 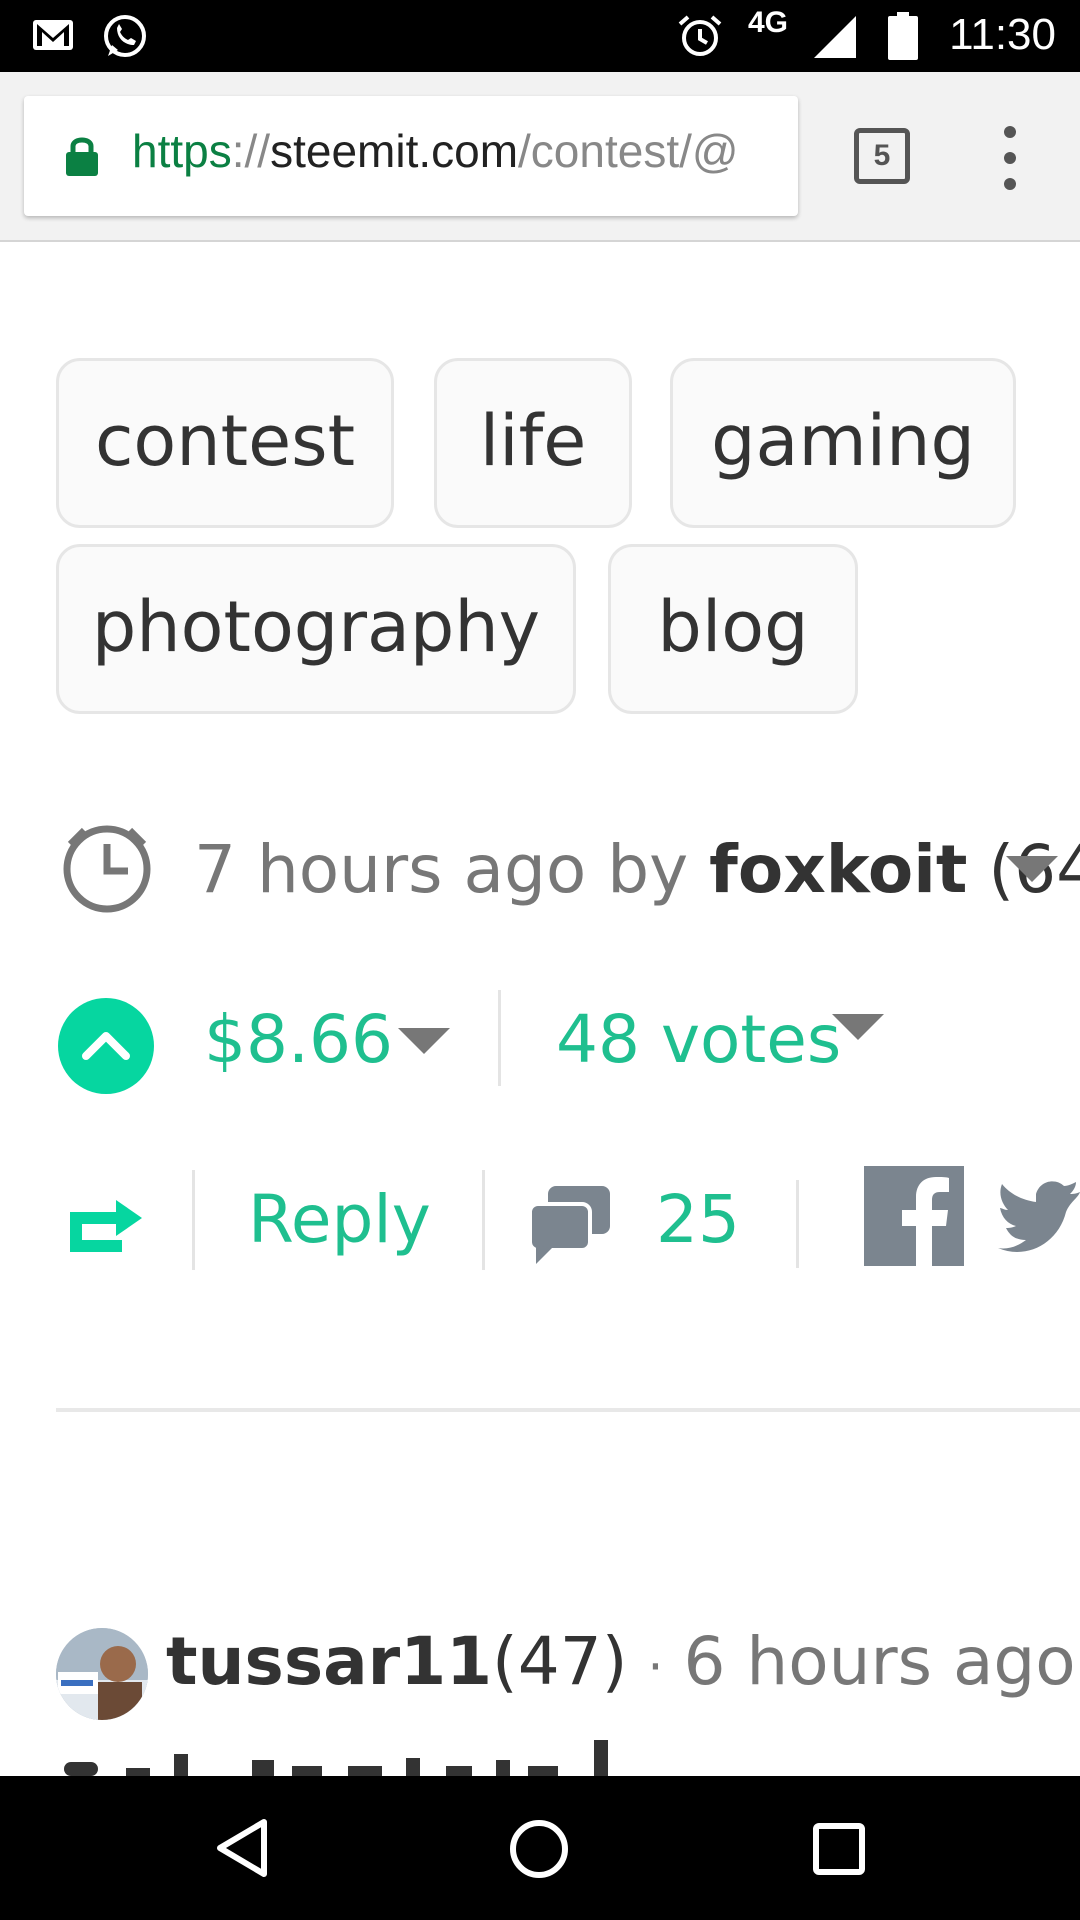 What do you see at coordinates (329, 1661) in the screenshot?
I see `comment-author-link: tussar11` at bounding box center [329, 1661].